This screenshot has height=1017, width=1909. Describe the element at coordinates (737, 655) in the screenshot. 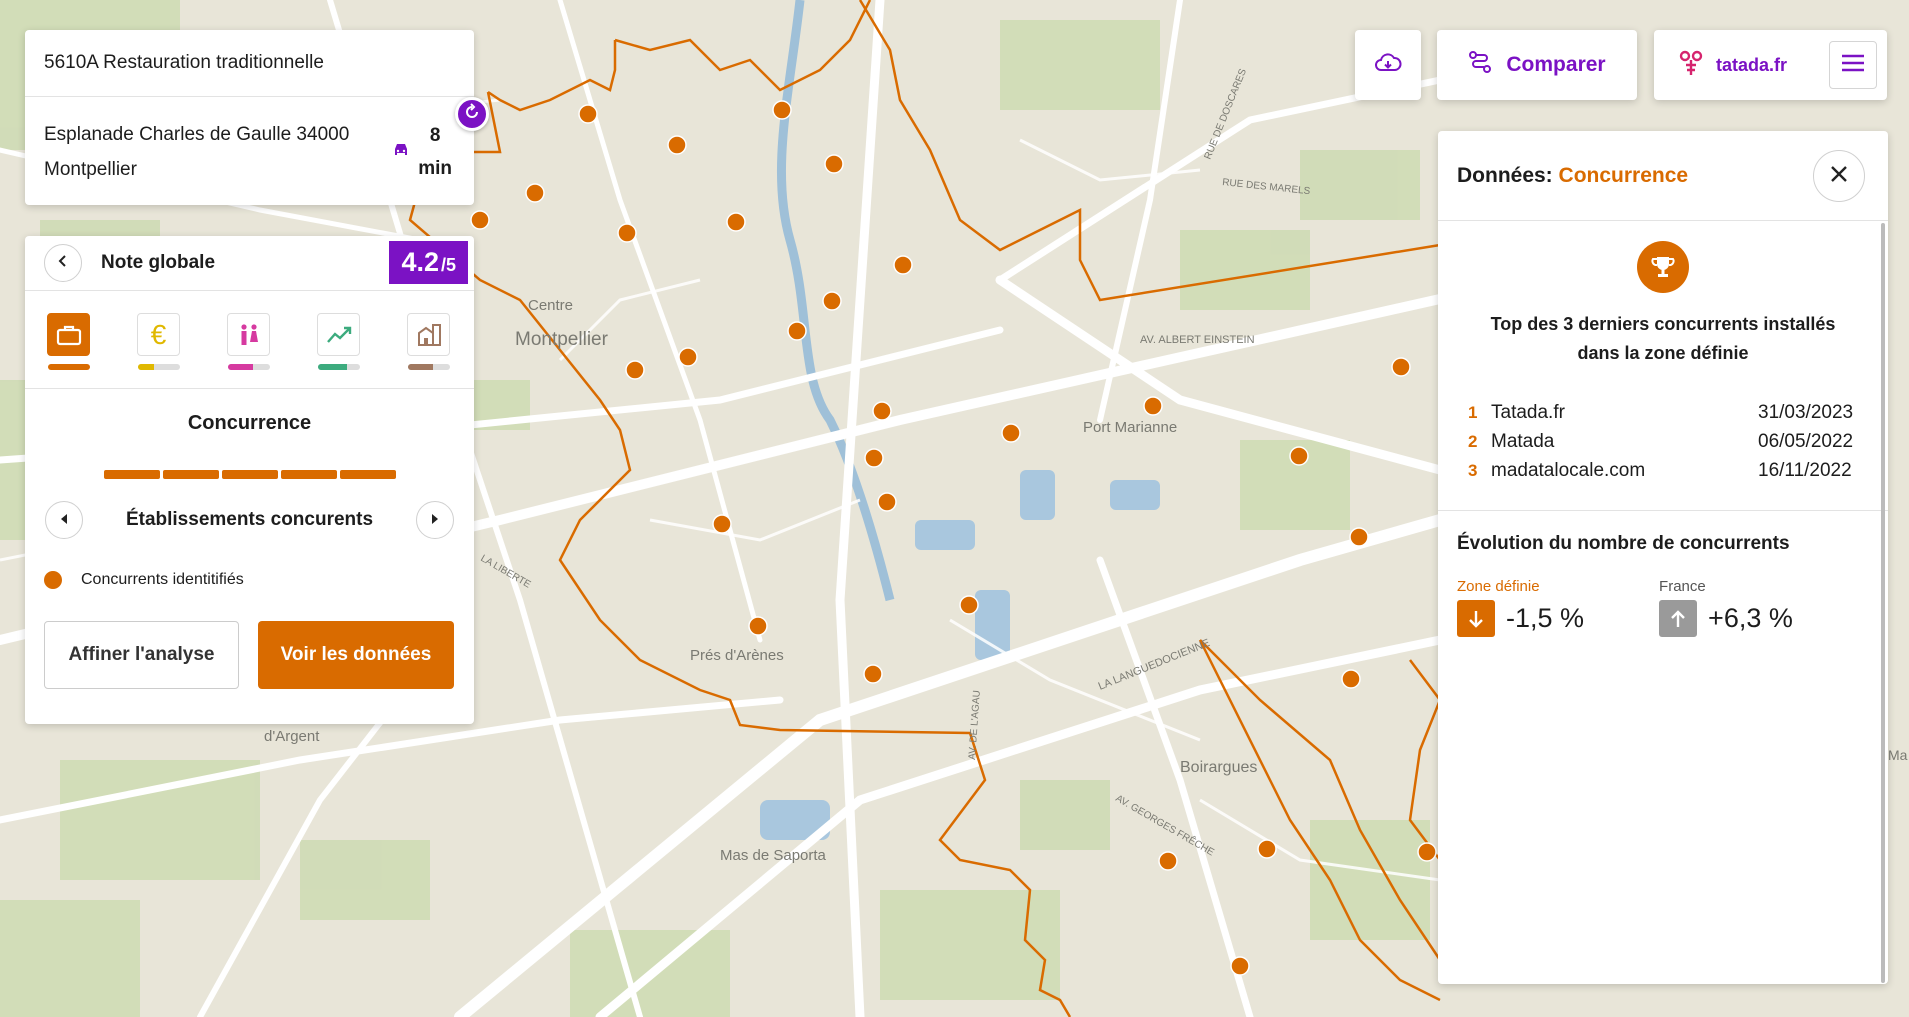

I see `map-label: Prés d'Arènes` at that location.